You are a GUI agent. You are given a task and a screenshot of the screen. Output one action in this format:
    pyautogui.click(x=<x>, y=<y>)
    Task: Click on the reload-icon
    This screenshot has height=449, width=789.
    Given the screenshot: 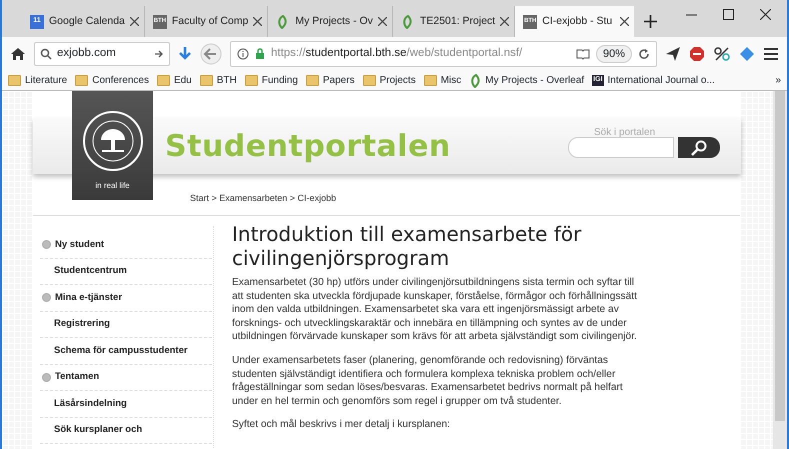 What is the action you would take?
    pyautogui.click(x=644, y=54)
    